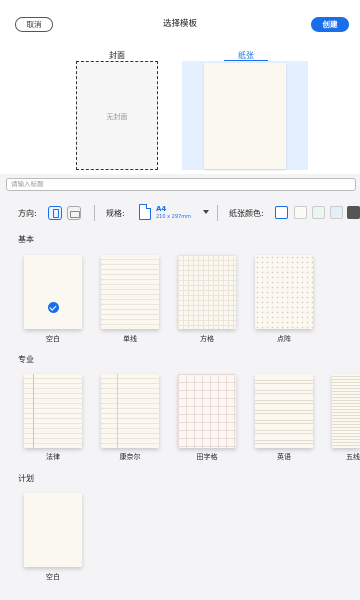 The image size is (360, 600). I want to click on template-label: 方格, so click(207, 339).